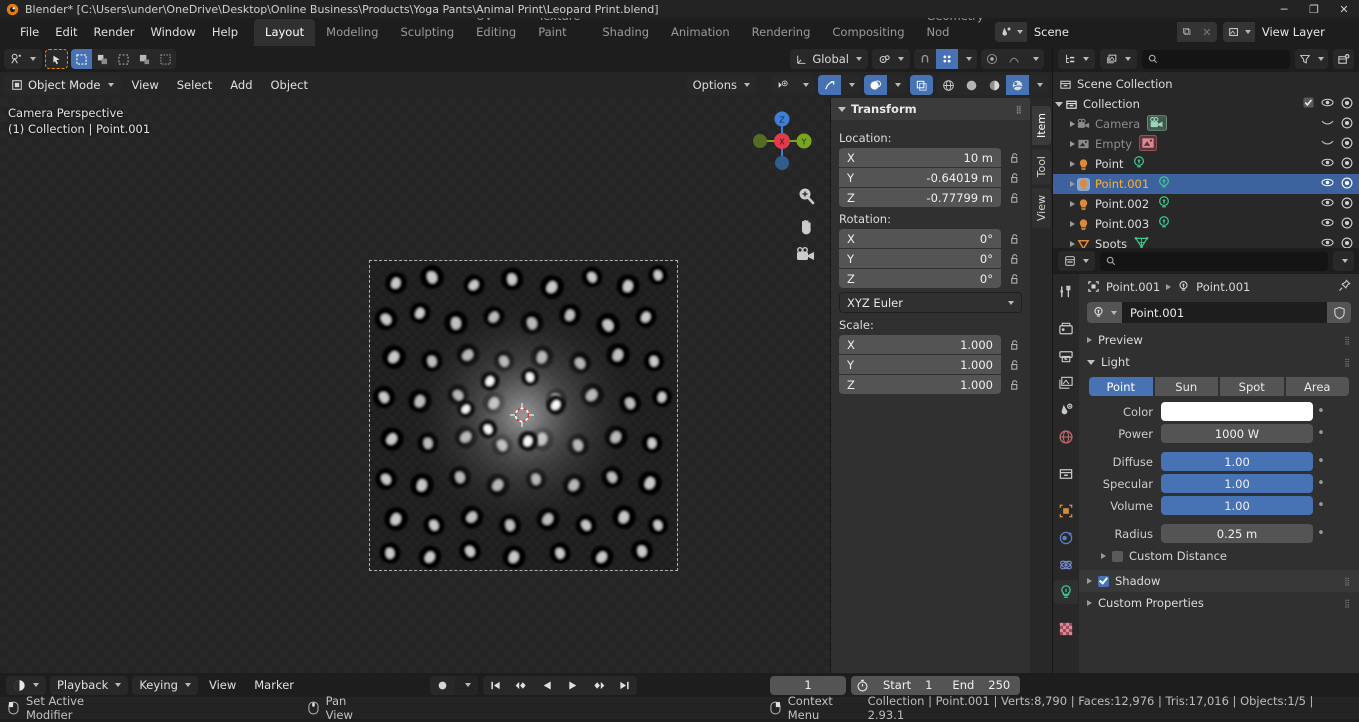 Image resolution: width=1359 pixels, height=722 pixels. I want to click on light-collapse-icon, so click(1091, 362).